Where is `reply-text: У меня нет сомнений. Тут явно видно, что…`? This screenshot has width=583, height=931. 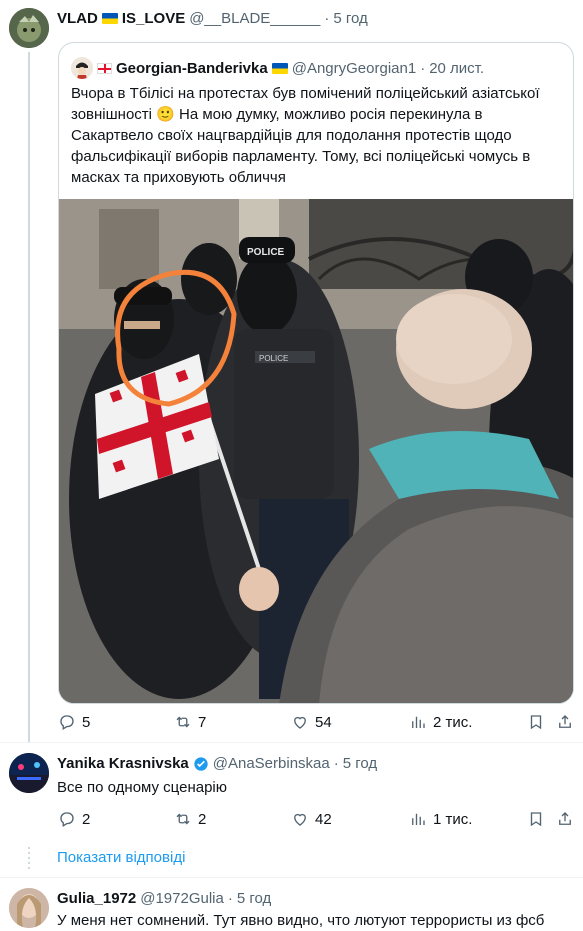
reply-text: У меня нет сомнений. Тут явно видно, что… is located at coordinates (301, 920).